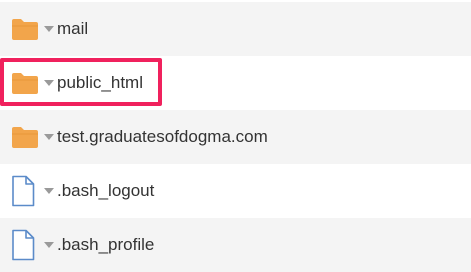 Image resolution: width=471 pixels, height=272 pixels. What do you see at coordinates (105, 191) in the screenshot?
I see `file-name: .bash_logout` at bounding box center [105, 191].